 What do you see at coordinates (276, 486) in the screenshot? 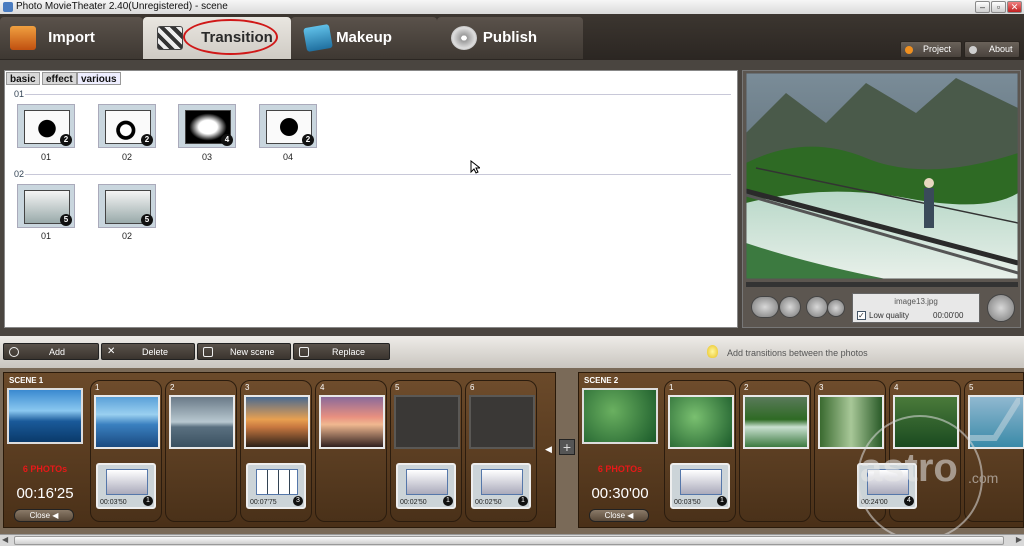
I see `transition-slot: 00:07'75 3` at bounding box center [276, 486].